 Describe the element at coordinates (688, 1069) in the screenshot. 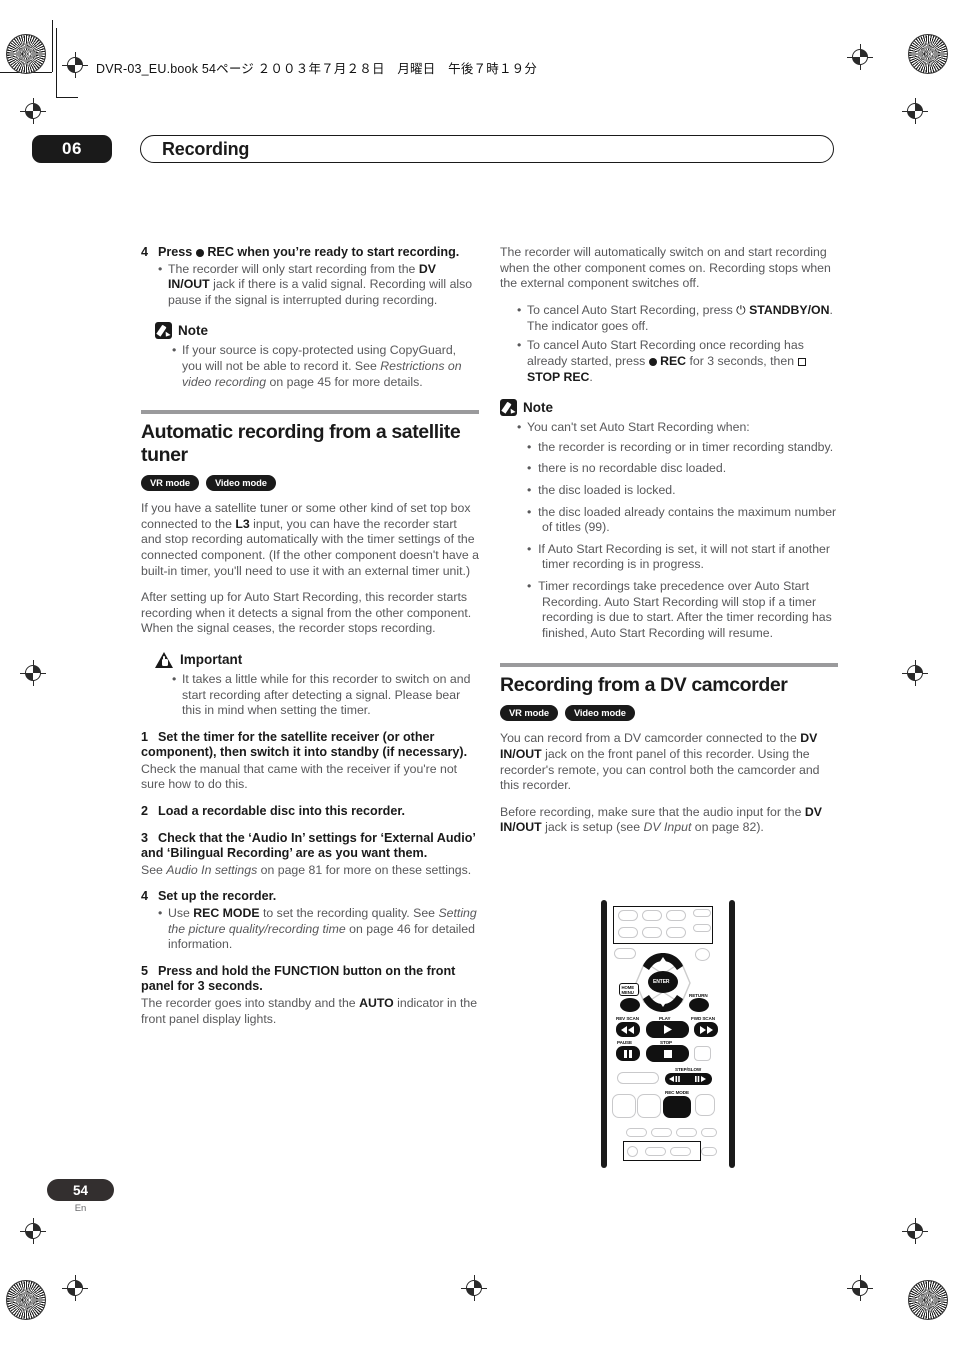

I see `step-slow-label: STEP/SLOW` at that location.